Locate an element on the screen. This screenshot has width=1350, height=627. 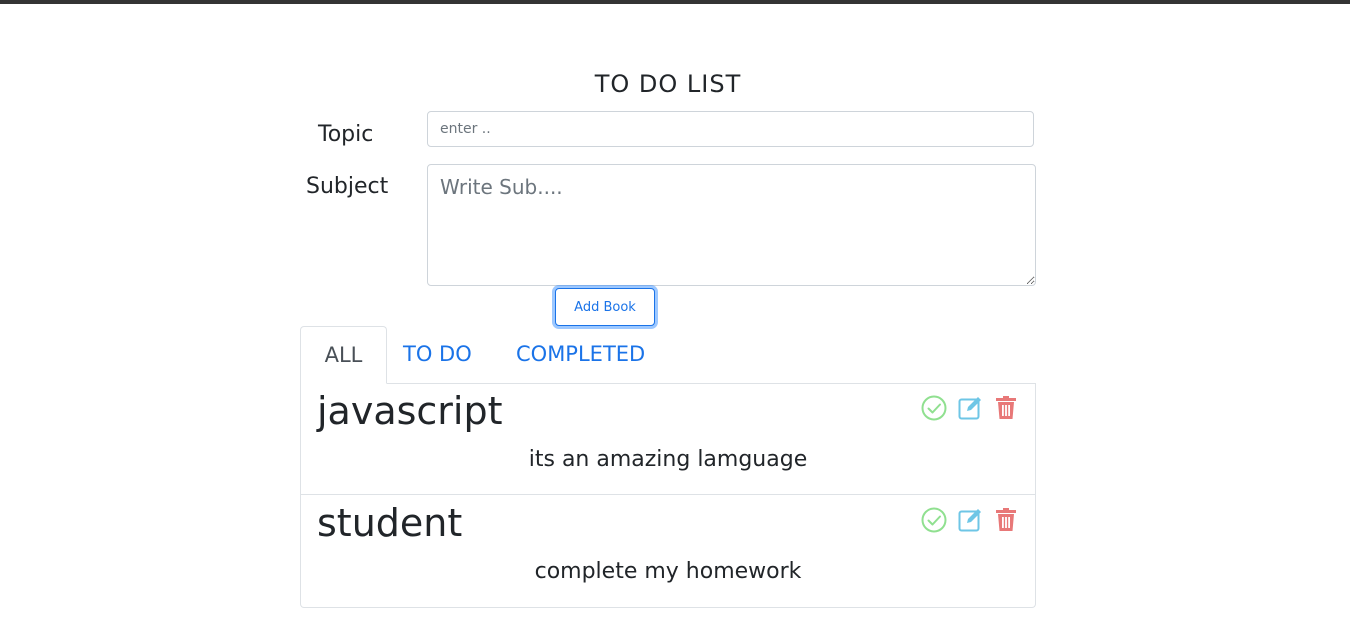
tab-completed: COMPLETED is located at coordinates (580, 354).